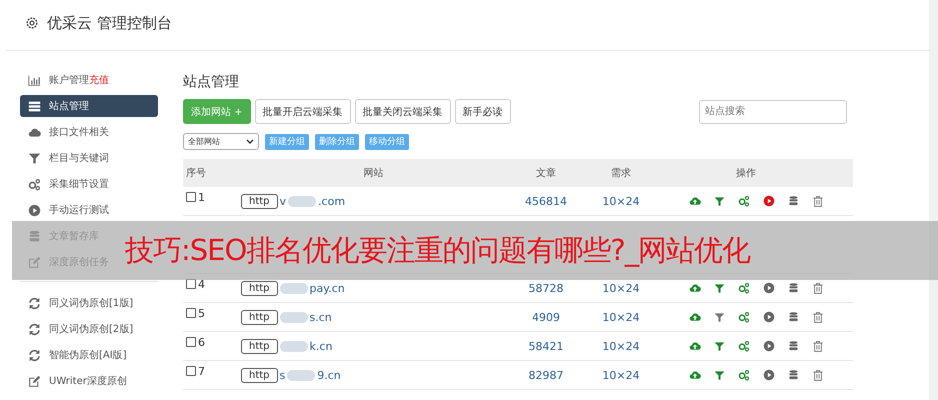 This screenshot has height=400, width=938. Describe the element at coordinates (196, 173) in the screenshot. I see `column-header: 序号` at that location.